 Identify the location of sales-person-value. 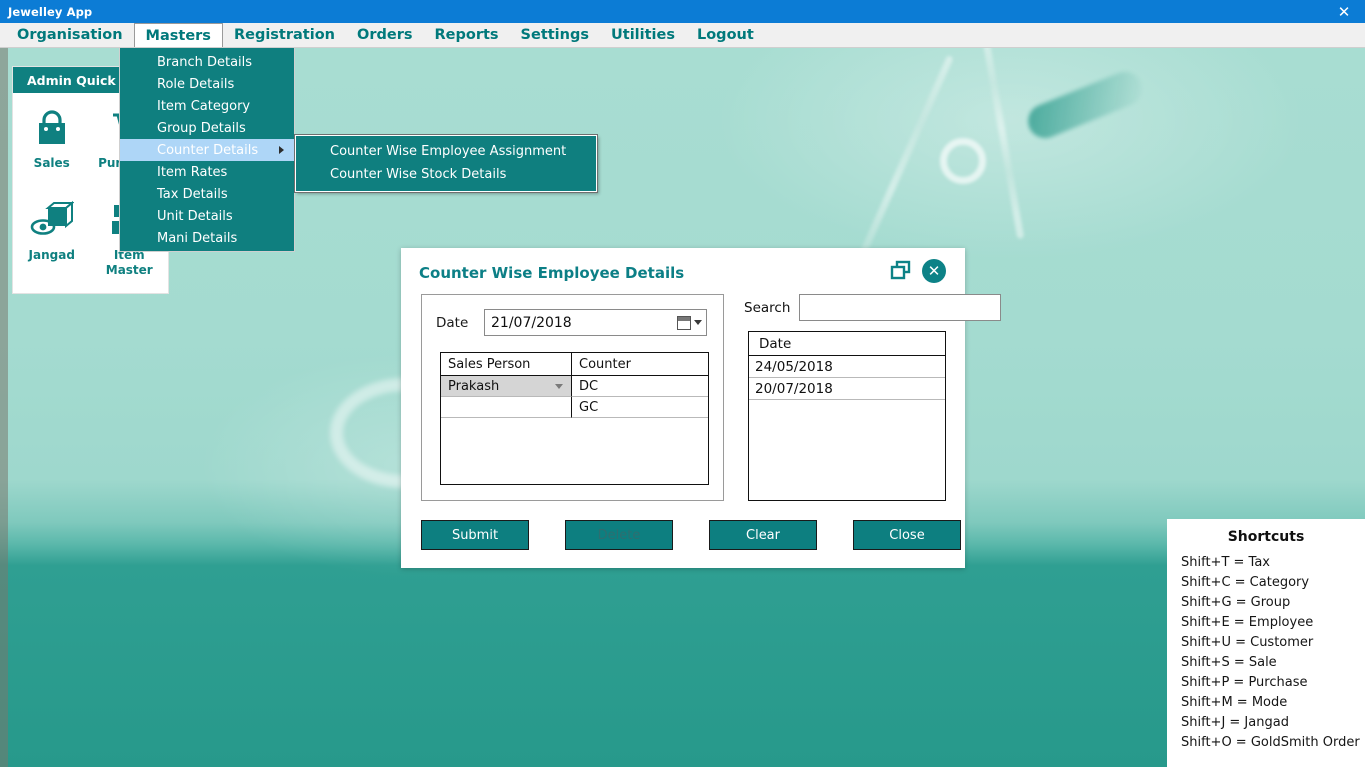
(506, 407).